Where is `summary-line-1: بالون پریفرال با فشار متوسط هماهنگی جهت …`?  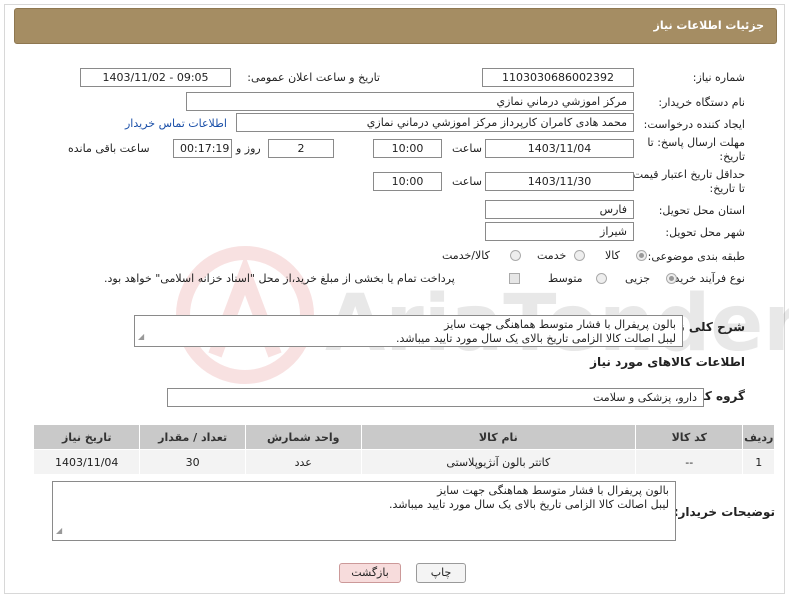
summary-line-1: بالون پریفرال با فشار متوسط هماهنگی جهت … is located at coordinates (560, 324).